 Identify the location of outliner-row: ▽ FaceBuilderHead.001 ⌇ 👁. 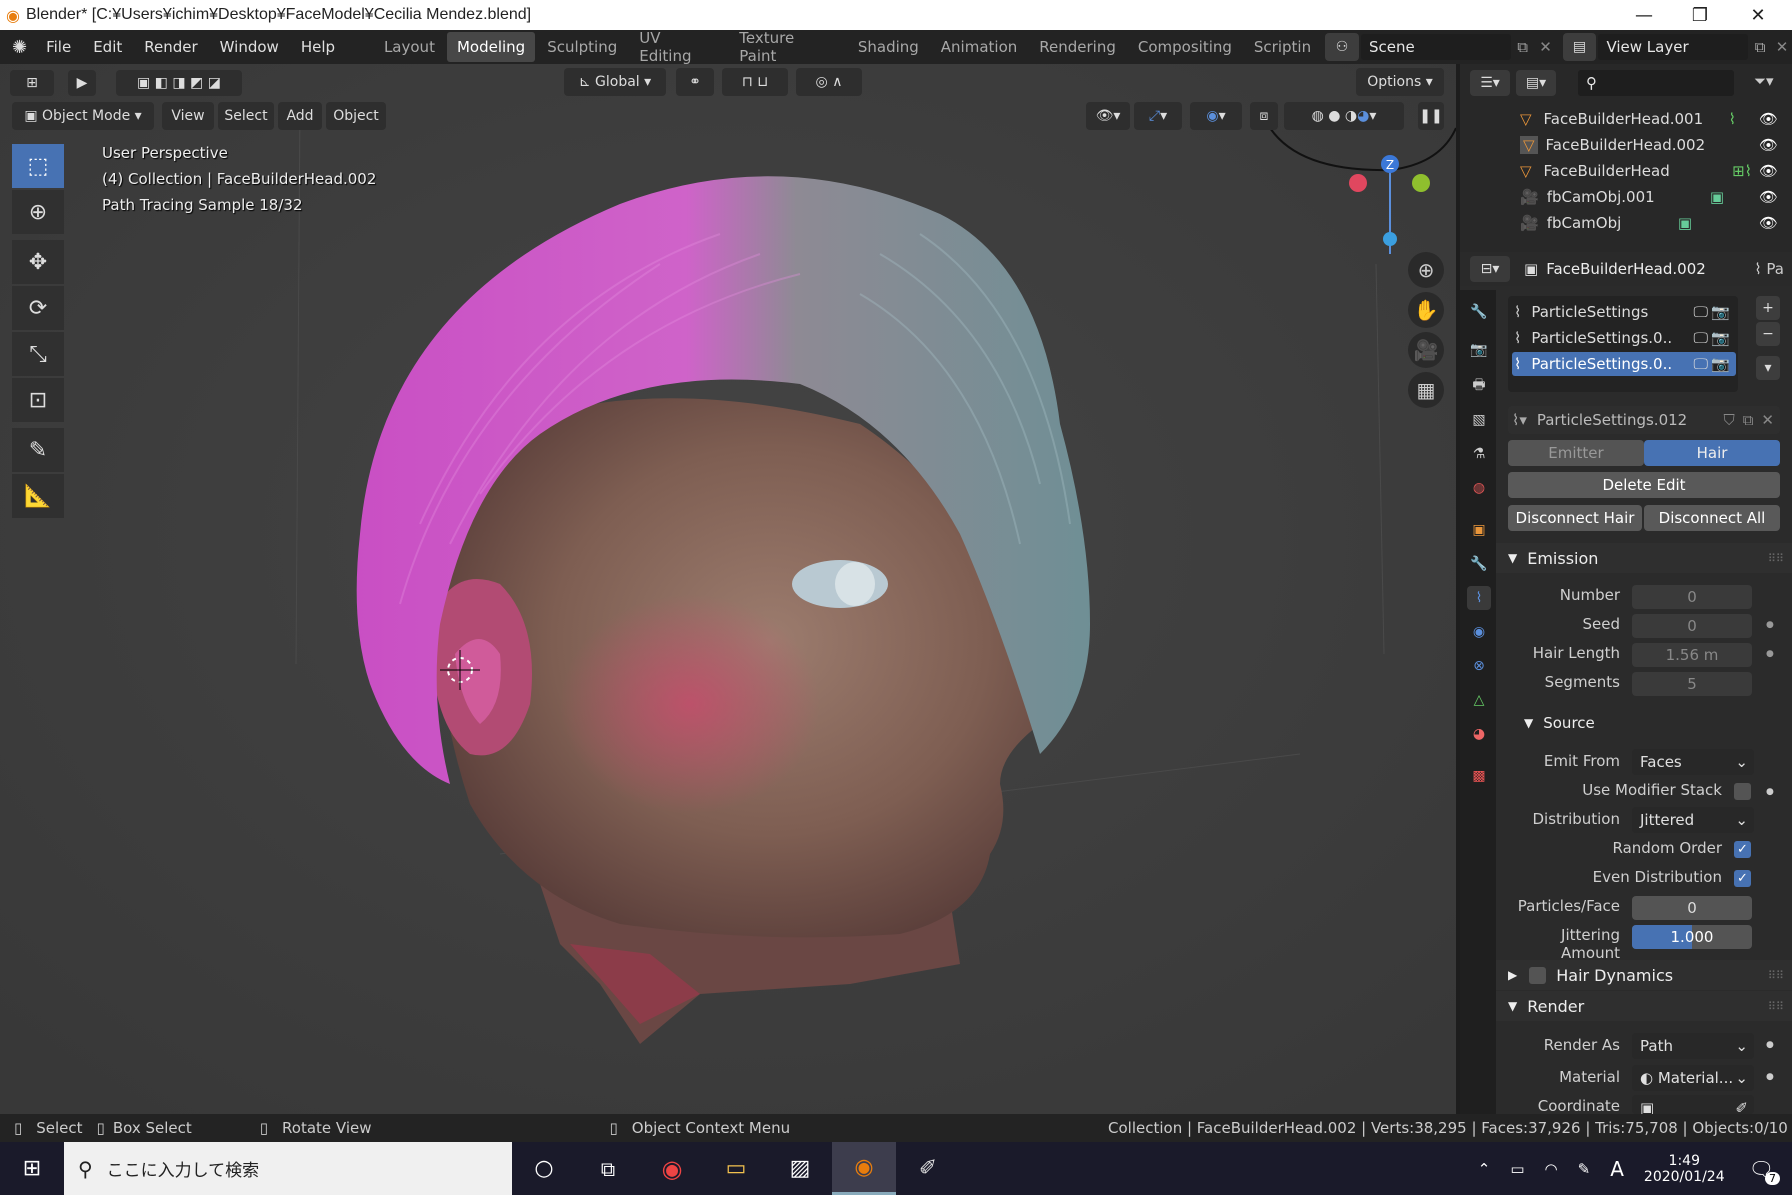
(1626, 119).